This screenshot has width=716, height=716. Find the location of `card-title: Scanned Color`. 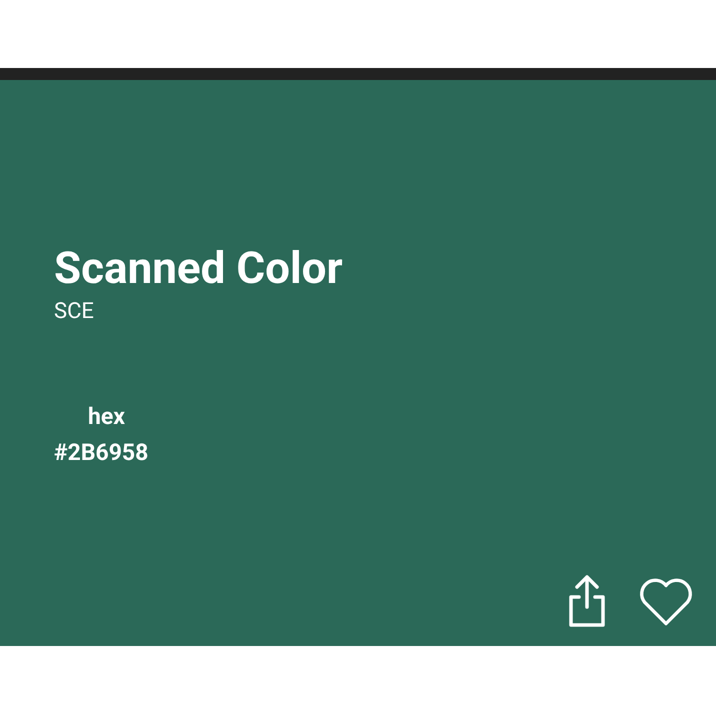

card-title: Scanned Color is located at coordinates (198, 268).